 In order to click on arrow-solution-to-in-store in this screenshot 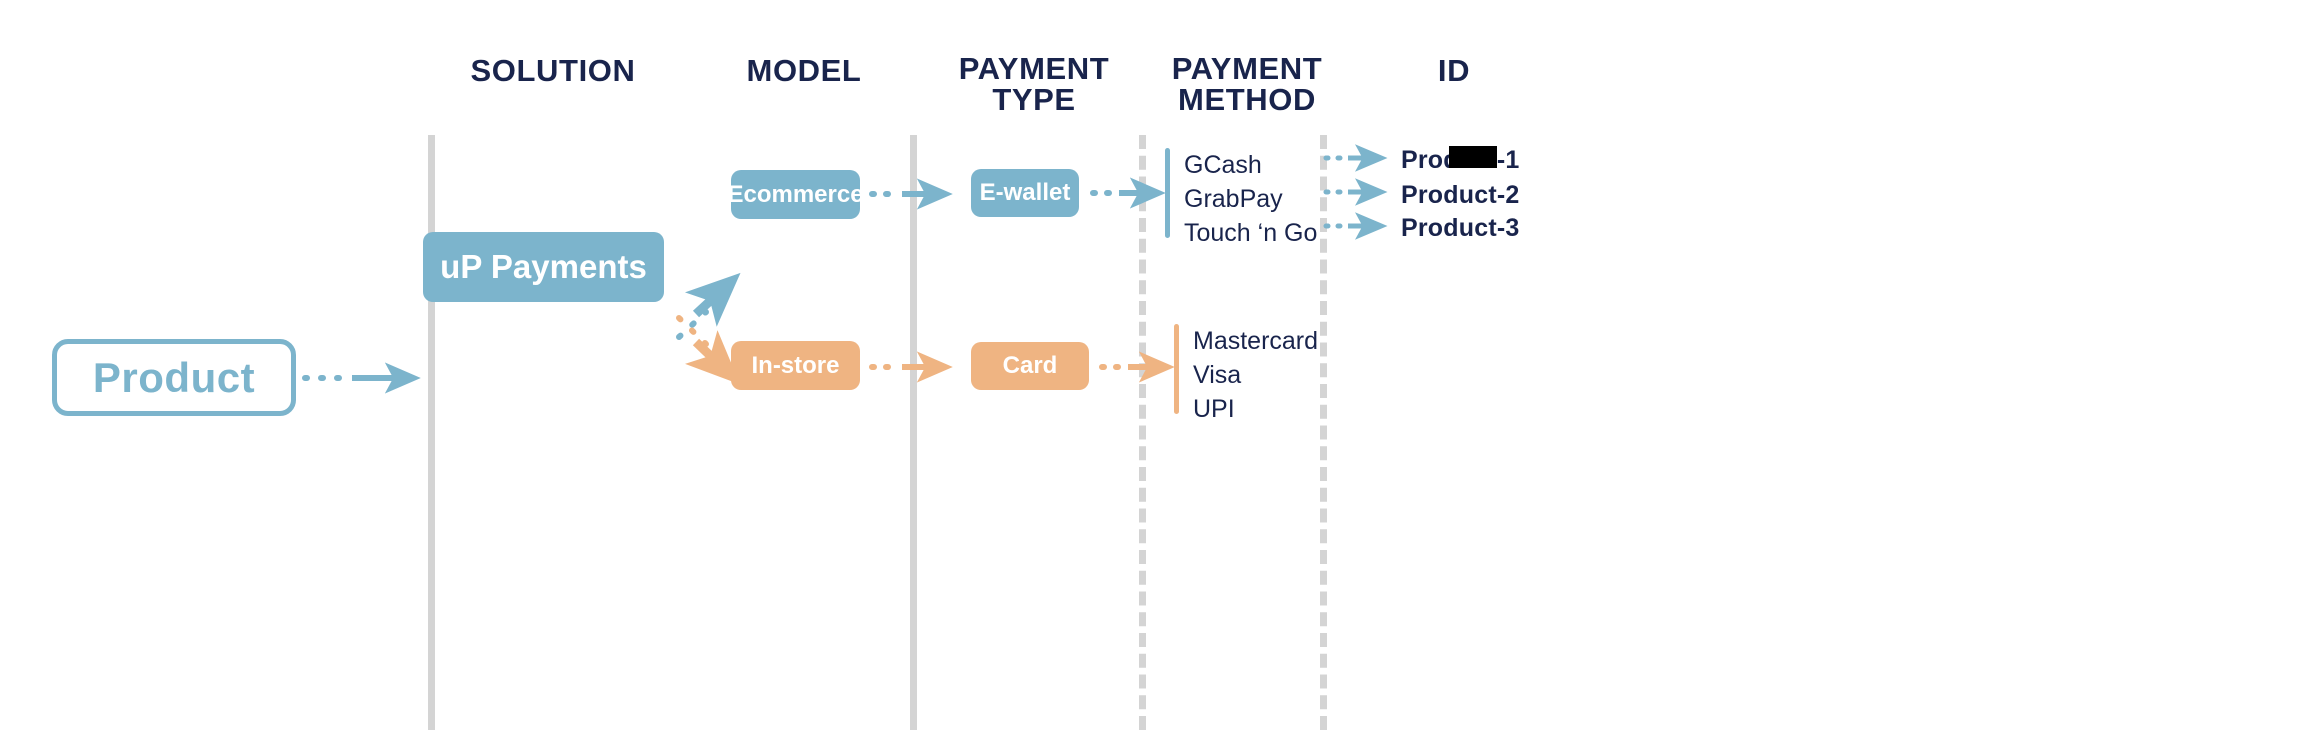, I will do `click(708, 350)`.